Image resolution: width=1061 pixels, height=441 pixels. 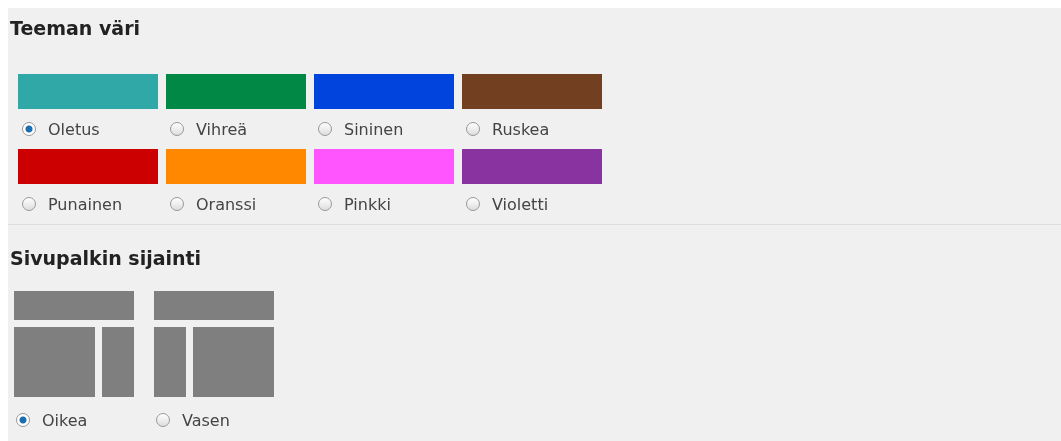 I want to click on option-label: Vasen, so click(x=206, y=420).